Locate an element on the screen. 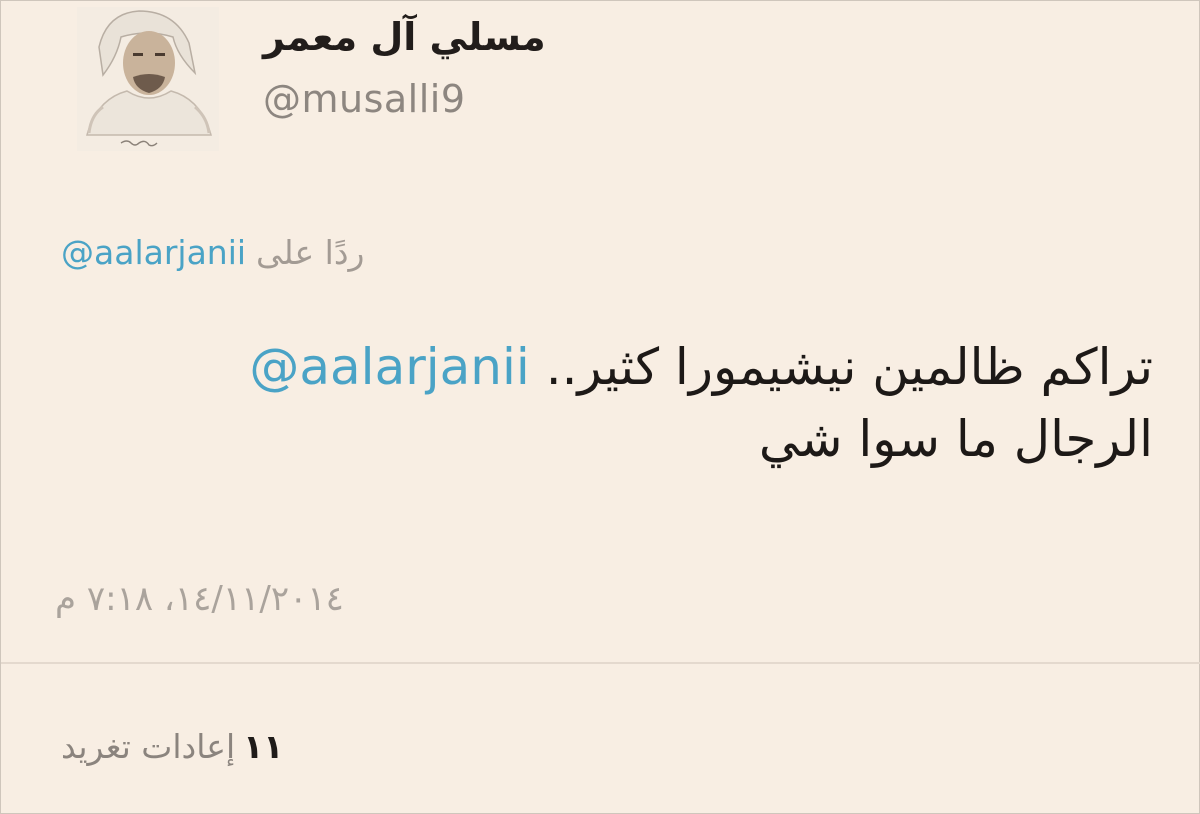  retweet-count: ١١ is located at coordinates (263, 746).